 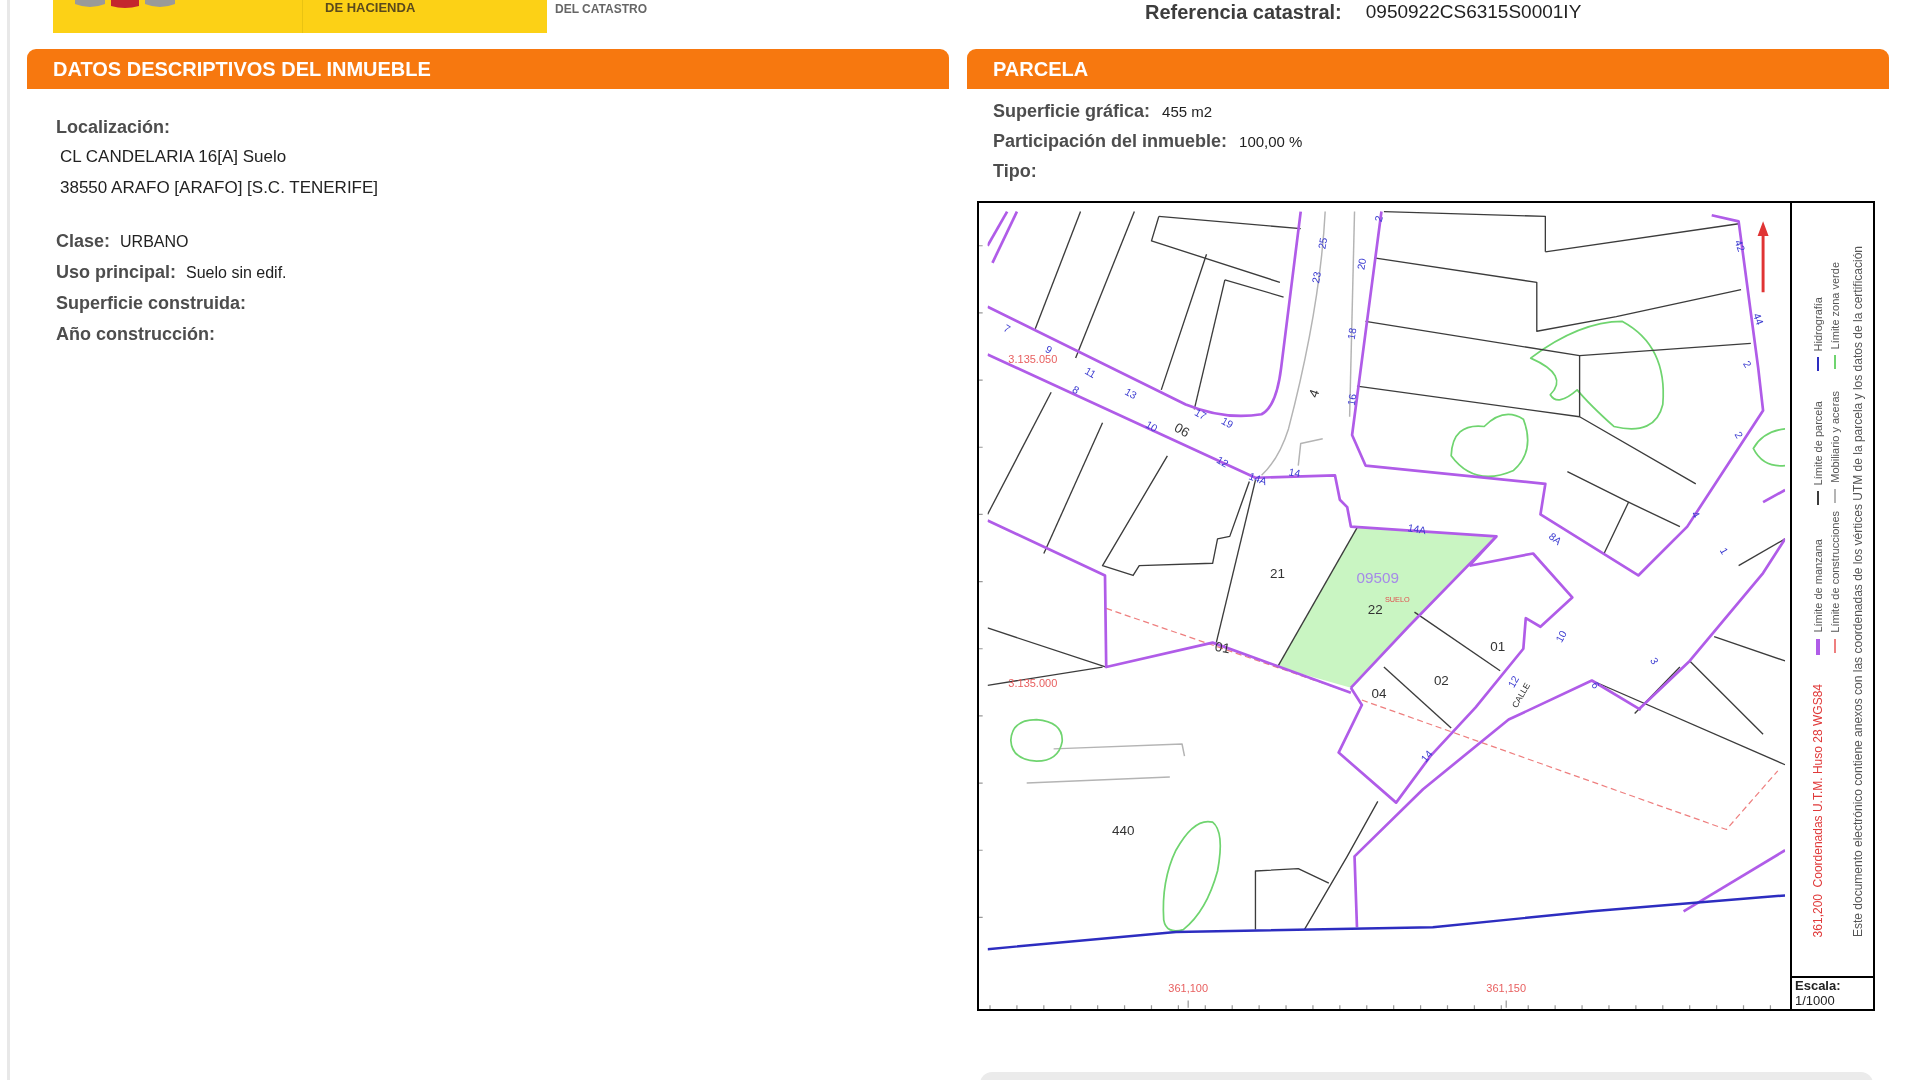 What do you see at coordinates (1835, 437) in the screenshot?
I see `legend-label: Mobiliario y aceras` at bounding box center [1835, 437].